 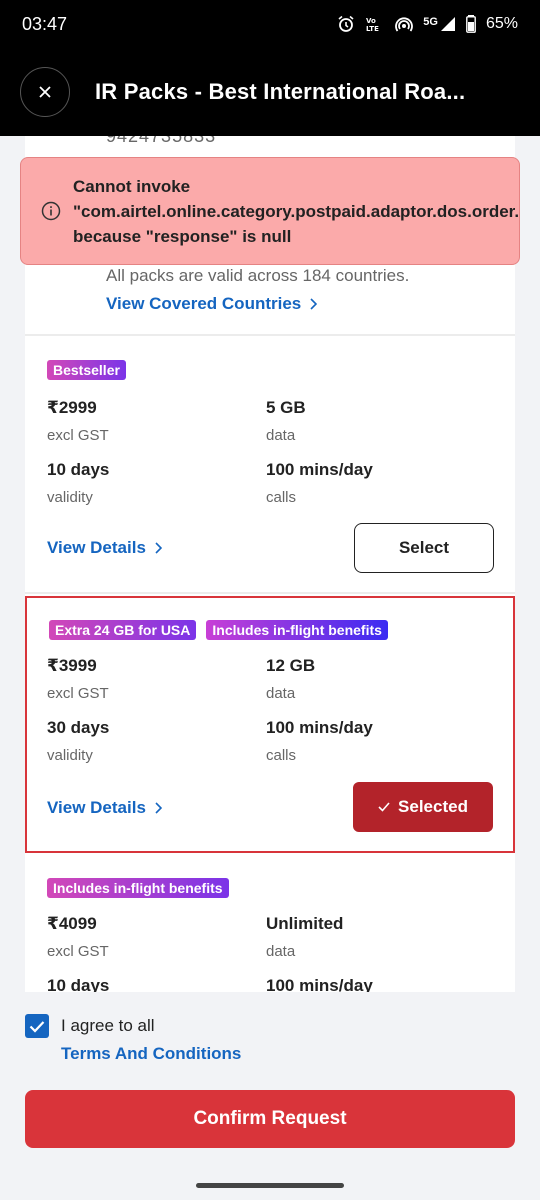 What do you see at coordinates (291, 679) in the screenshot?
I see `pack-data: 12 GB data` at bounding box center [291, 679].